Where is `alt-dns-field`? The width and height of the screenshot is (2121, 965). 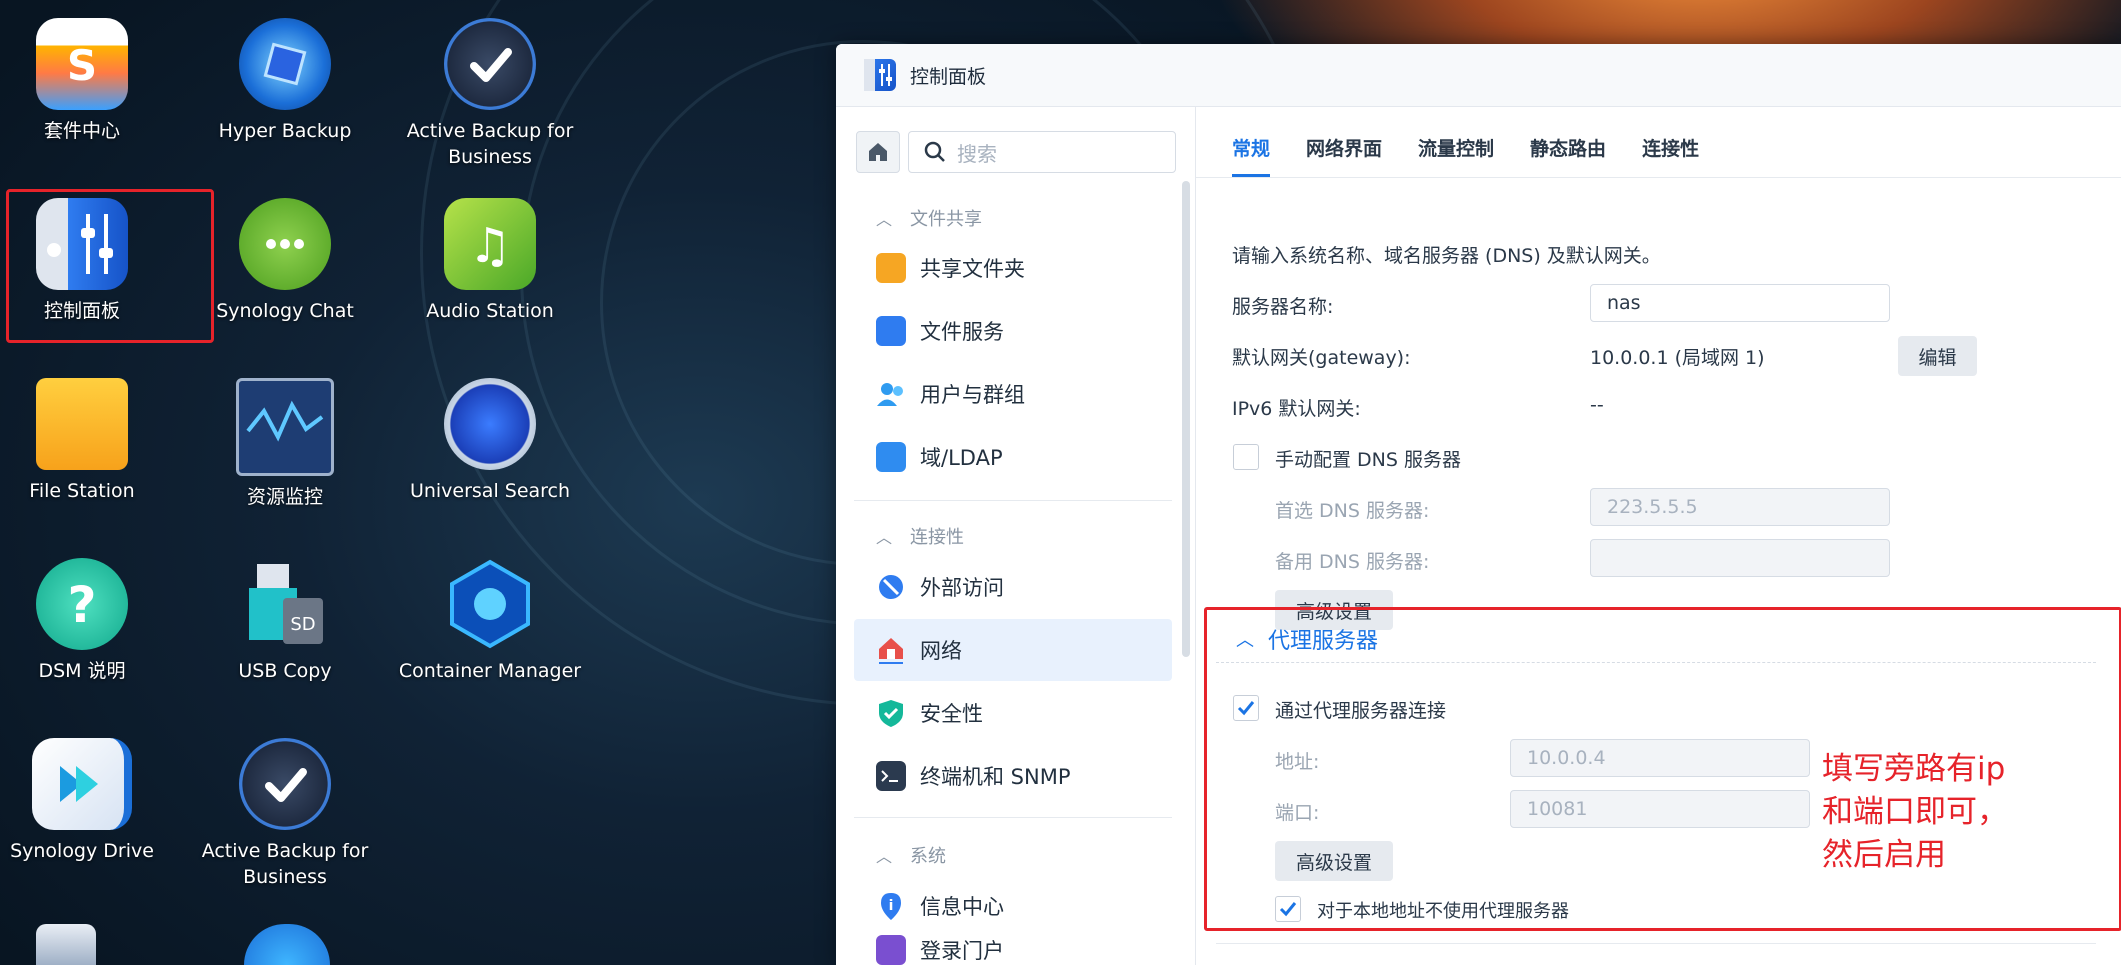 alt-dns-field is located at coordinates (1740, 558).